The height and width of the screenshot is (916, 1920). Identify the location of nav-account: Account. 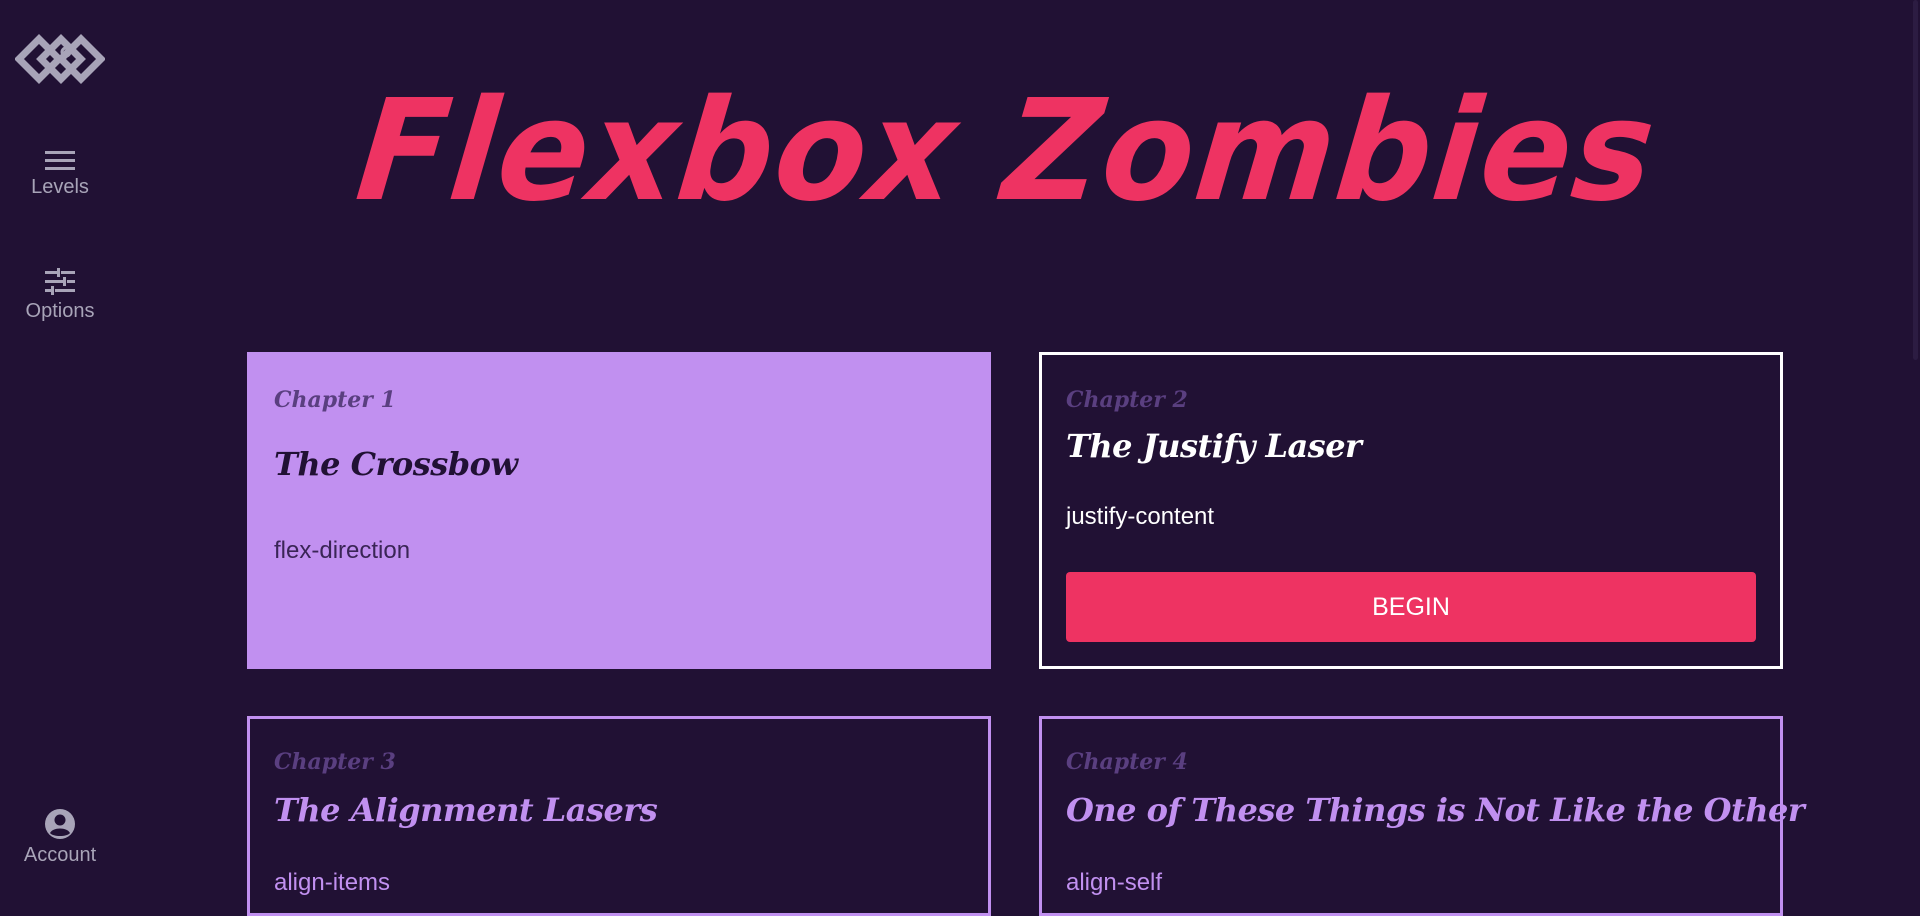
(60, 837).